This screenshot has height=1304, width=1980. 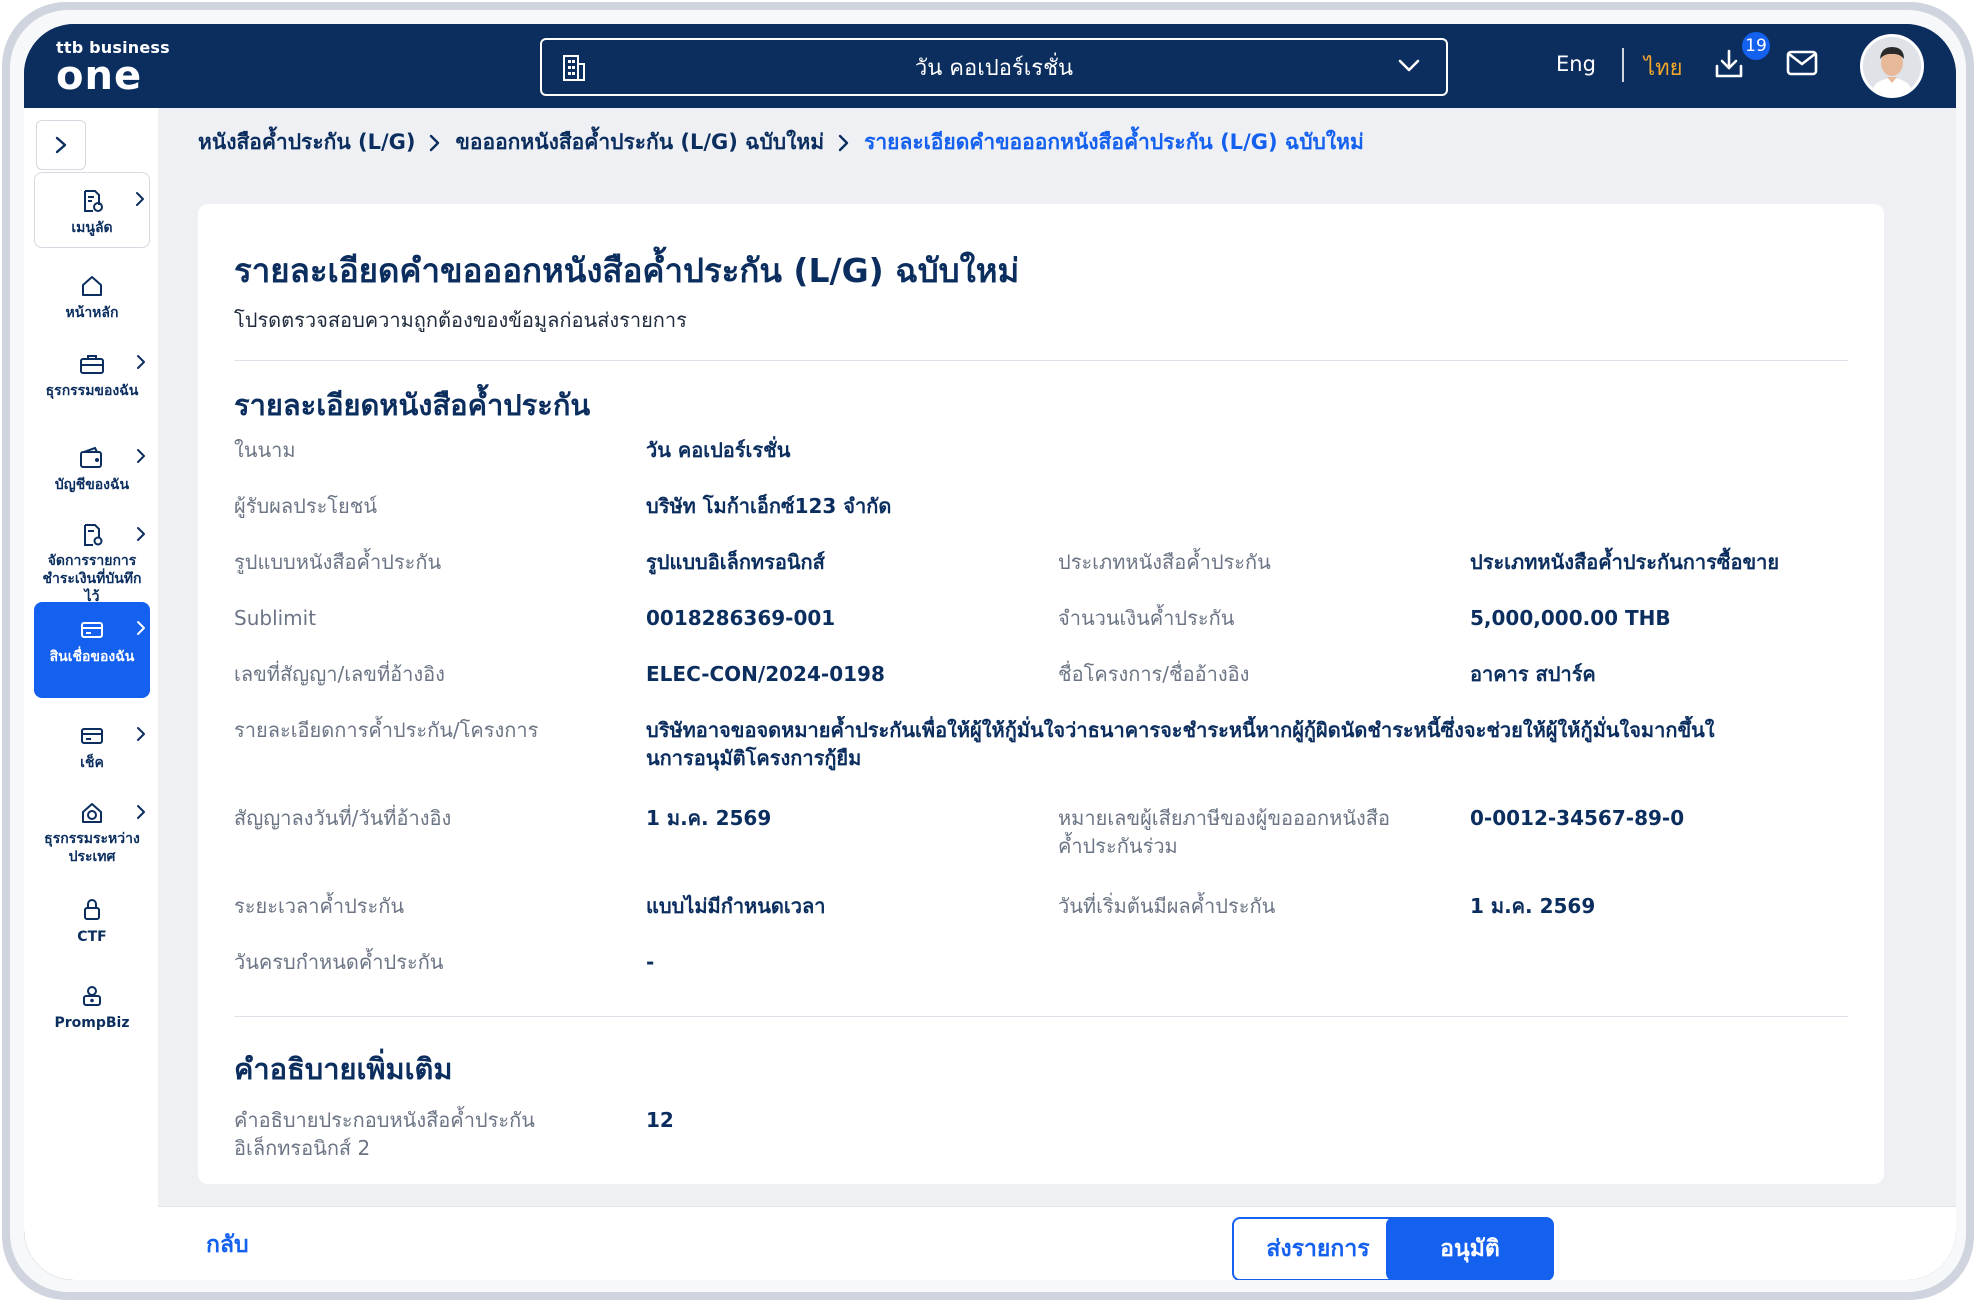 What do you see at coordinates (92, 736) in the screenshot?
I see `cheque-icon` at bounding box center [92, 736].